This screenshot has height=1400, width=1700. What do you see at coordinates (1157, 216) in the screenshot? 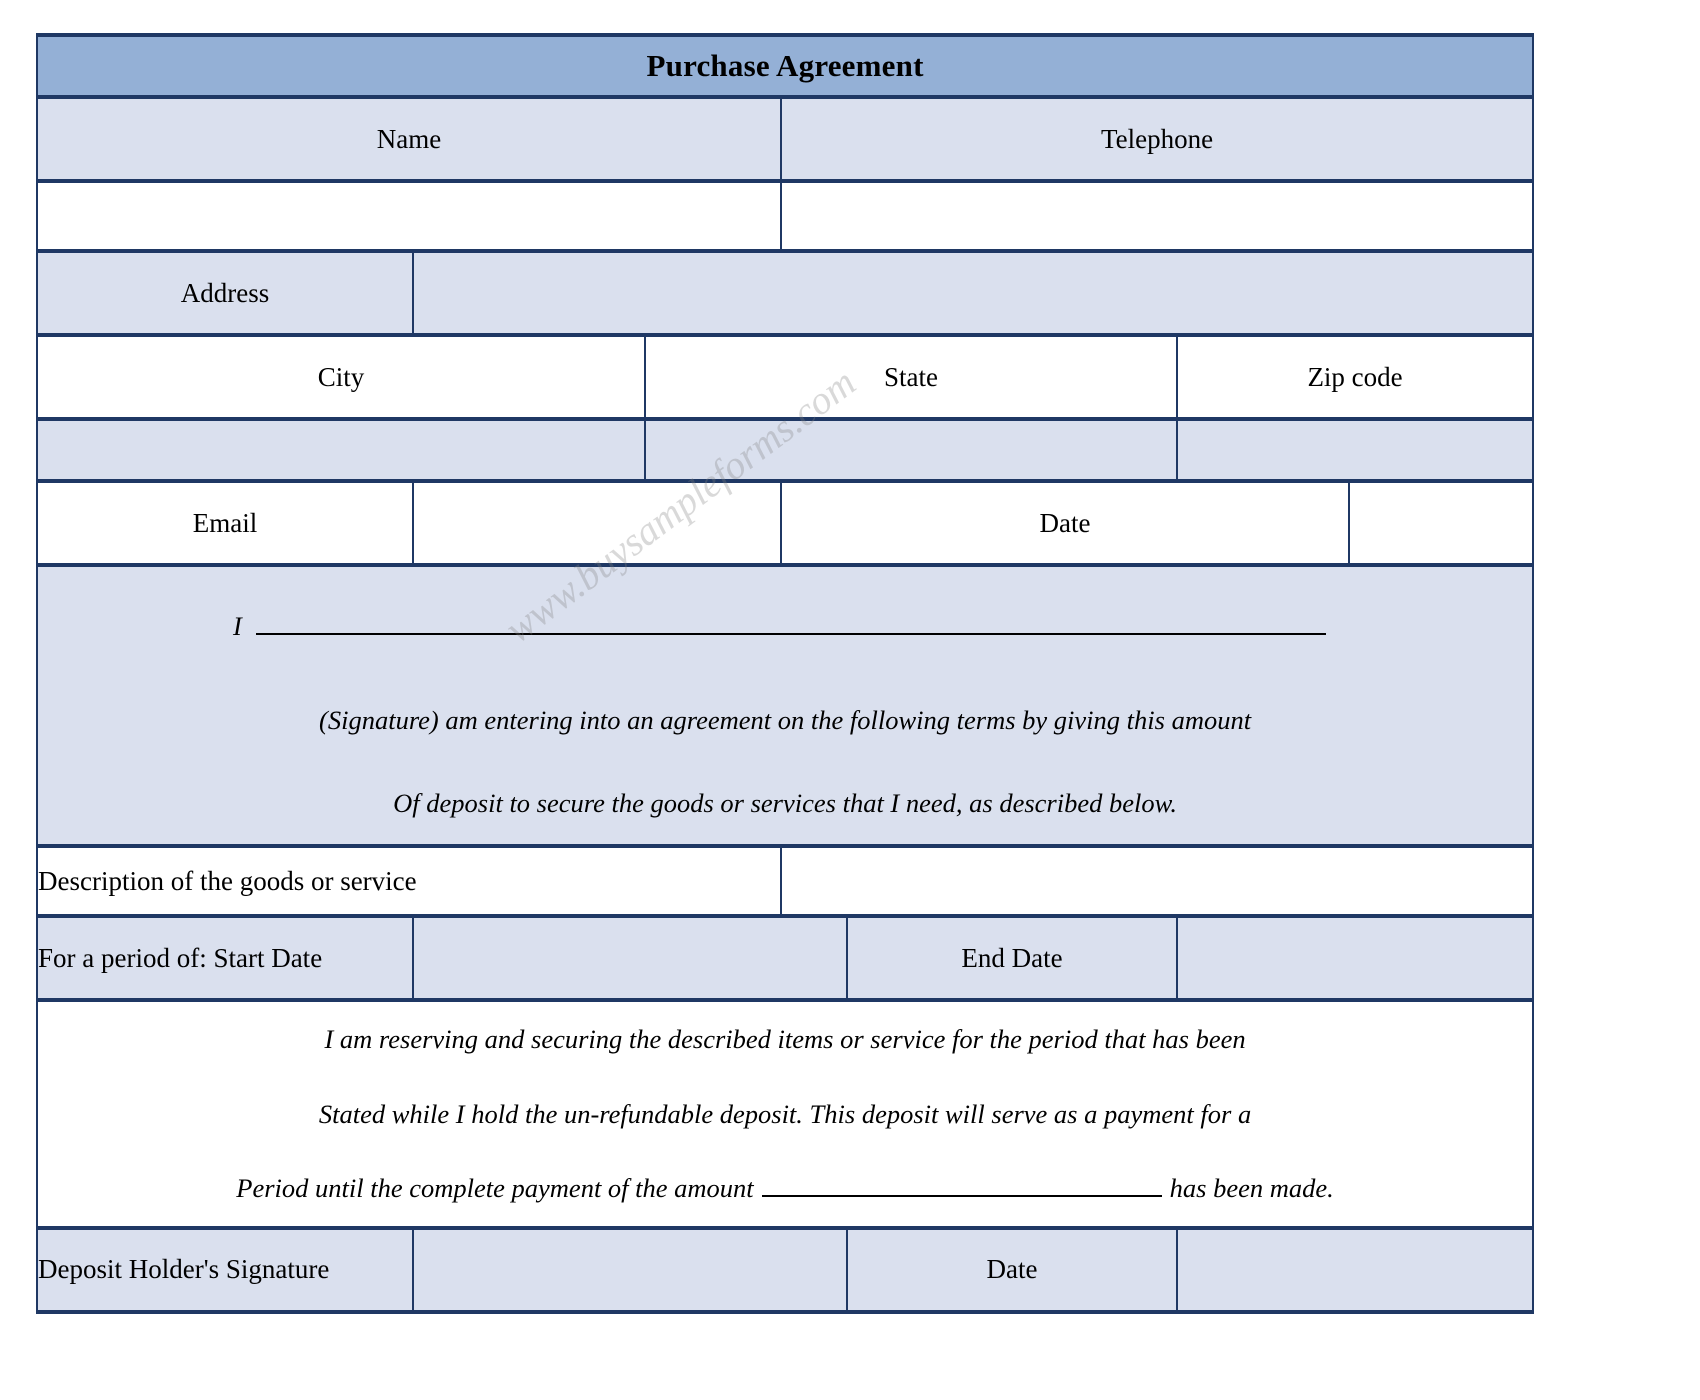
I see `telephone-input` at bounding box center [1157, 216].